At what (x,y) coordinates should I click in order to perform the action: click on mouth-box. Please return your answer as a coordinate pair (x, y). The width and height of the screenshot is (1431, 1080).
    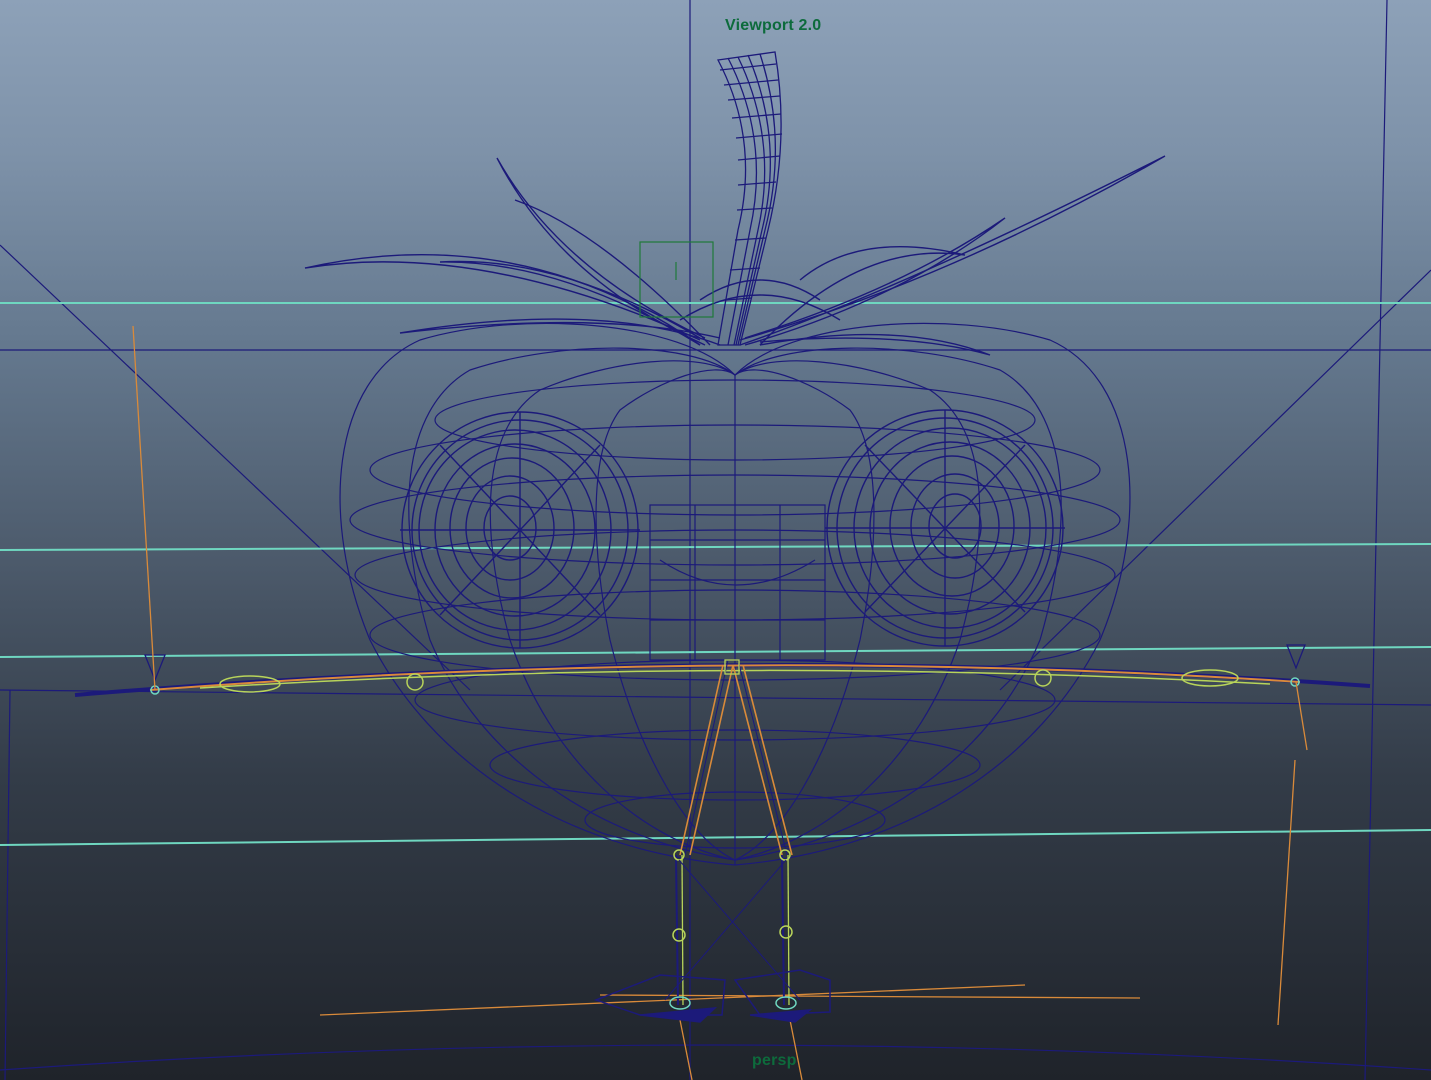
    Looking at the image, I should click on (737, 582).